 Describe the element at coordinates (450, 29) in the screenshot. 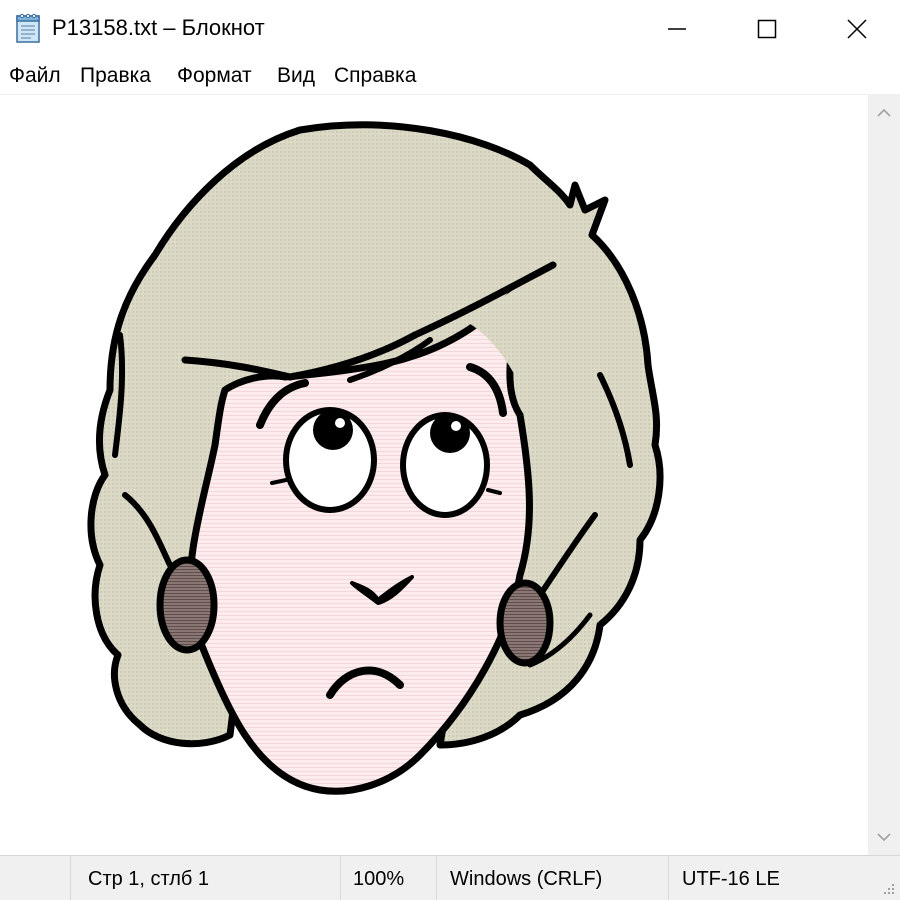

I see `title-bar: P13158.txt – Блокнот` at that location.